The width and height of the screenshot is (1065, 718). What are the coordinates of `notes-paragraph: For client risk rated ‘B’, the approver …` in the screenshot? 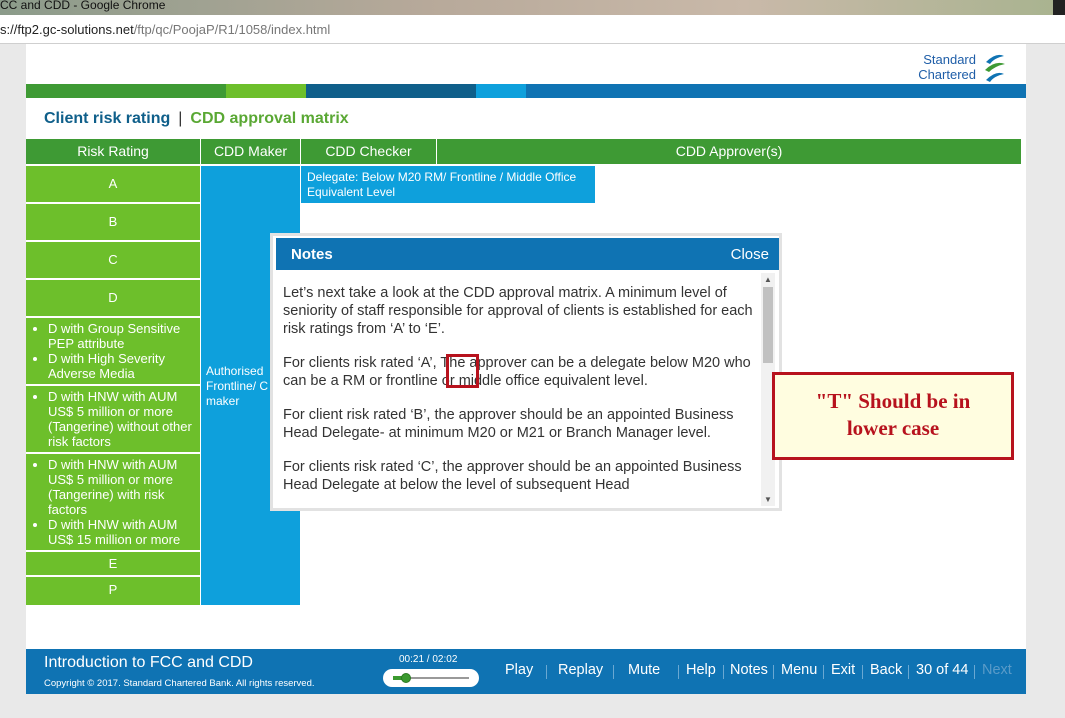 It's located at (508, 424).